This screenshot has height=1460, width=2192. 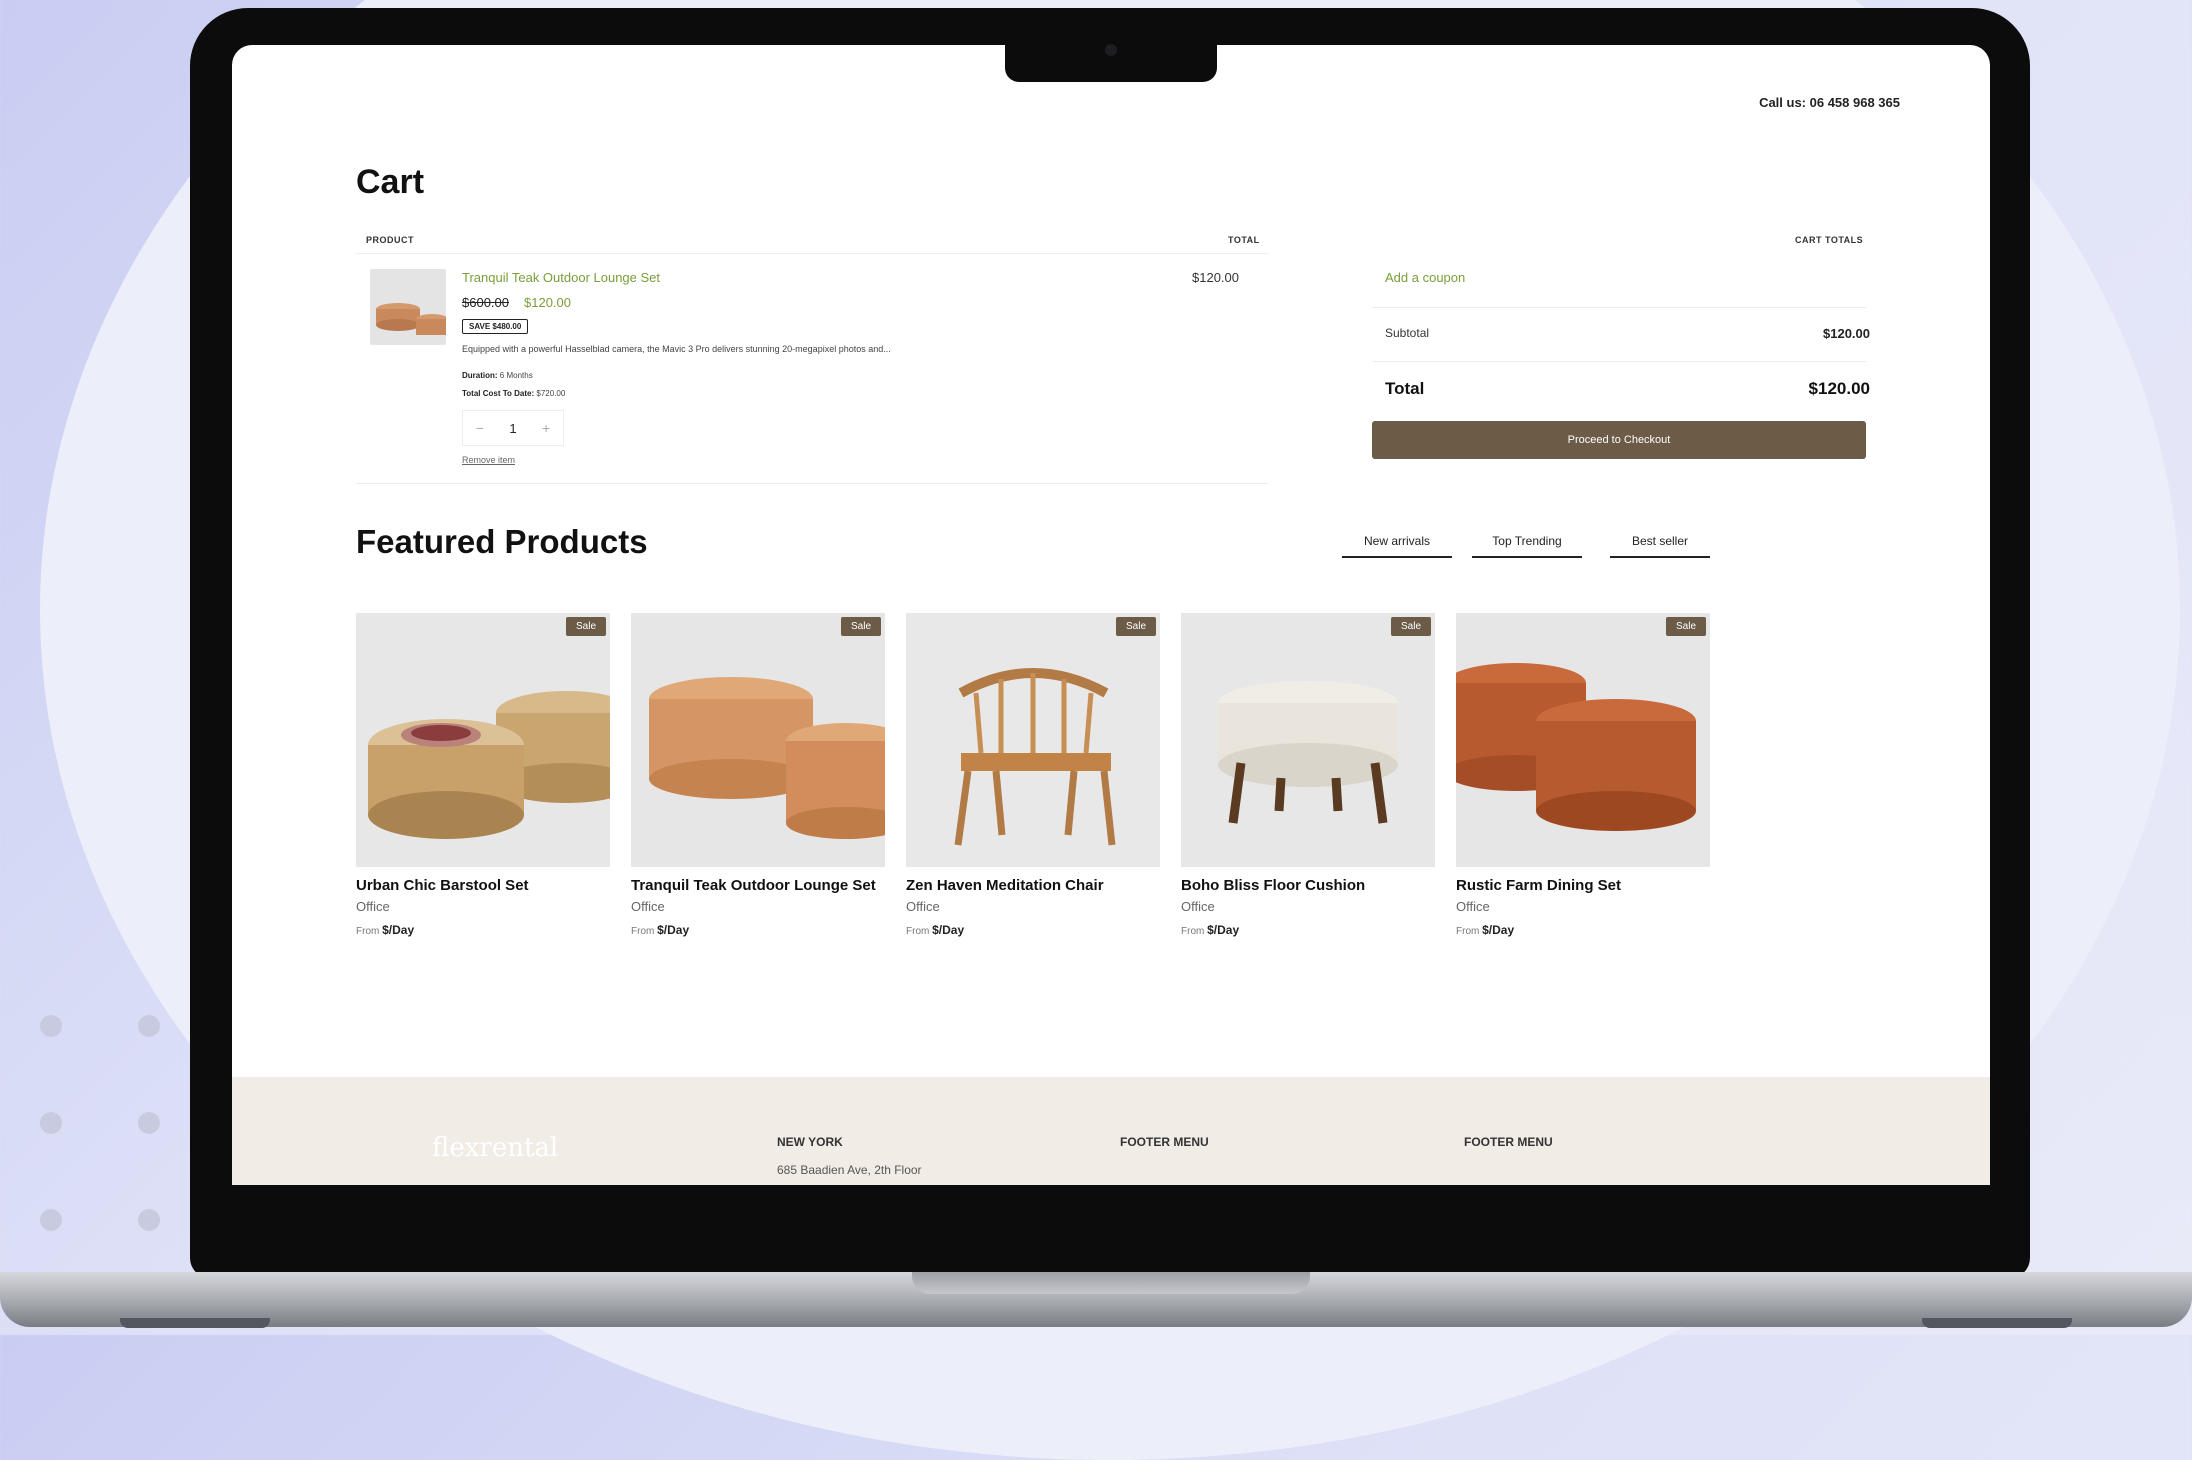 What do you see at coordinates (1308, 885) in the screenshot?
I see `product-name: Boho Bliss Floor Cushion` at bounding box center [1308, 885].